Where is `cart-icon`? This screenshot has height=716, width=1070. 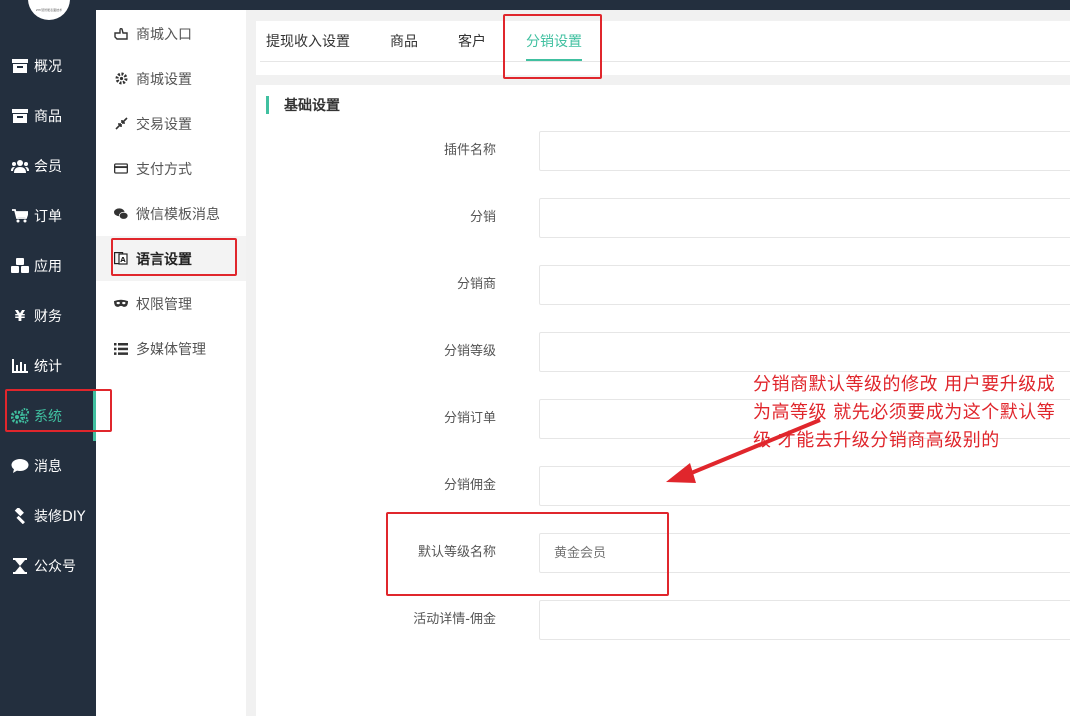 cart-icon is located at coordinates (20, 216).